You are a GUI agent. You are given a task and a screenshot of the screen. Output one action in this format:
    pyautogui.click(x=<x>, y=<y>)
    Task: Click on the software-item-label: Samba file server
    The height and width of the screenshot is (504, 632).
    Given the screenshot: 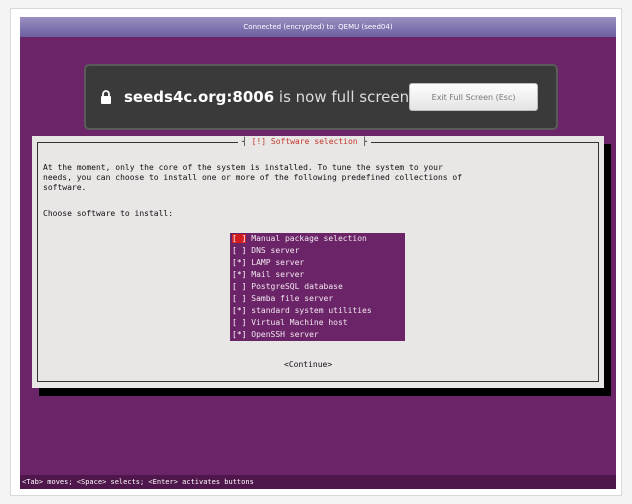 What is the action you would take?
    pyautogui.click(x=290, y=298)
    